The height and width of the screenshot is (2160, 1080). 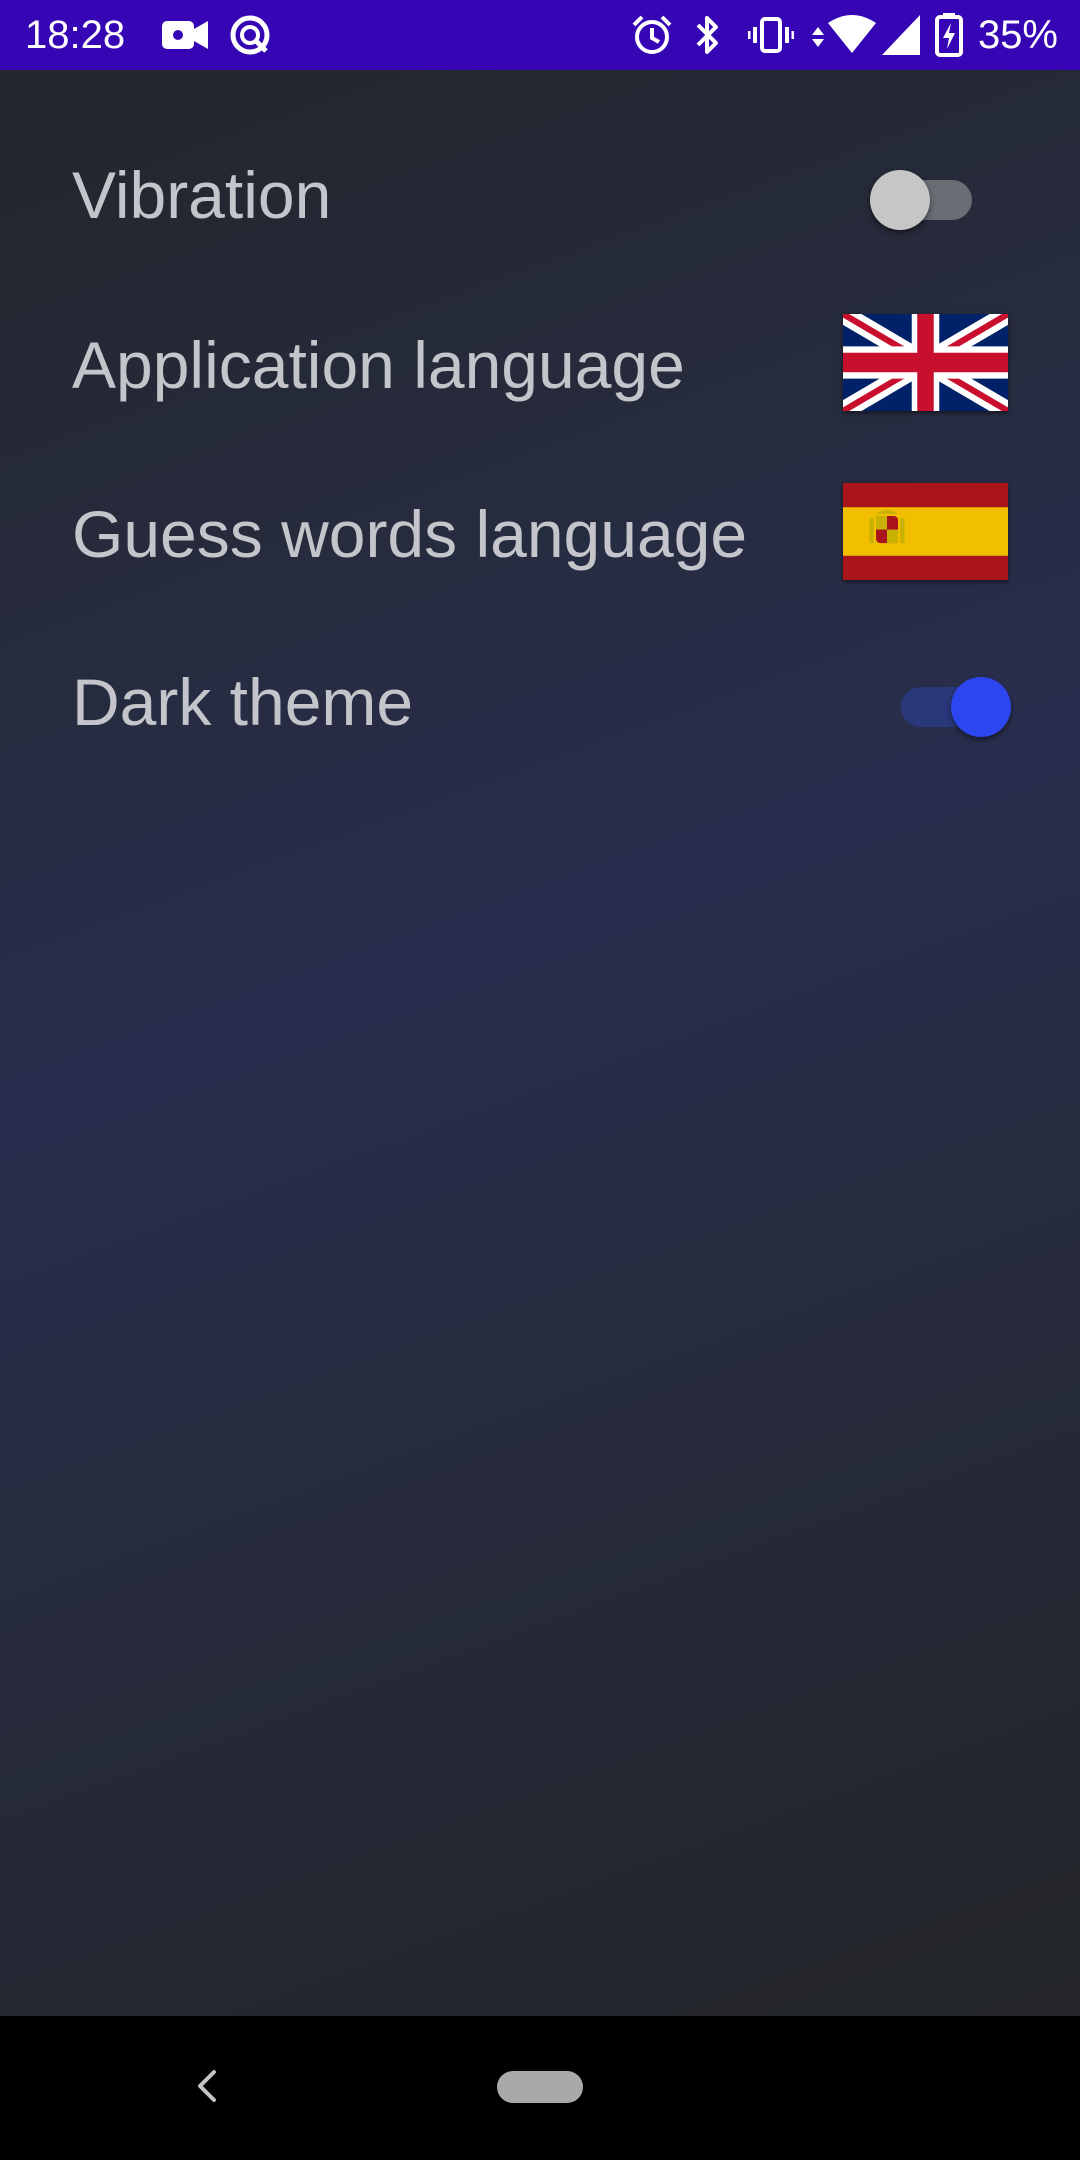 What do you see at coordinates (652, 34) in the screenshot?
I see `alarm-icon` at bounding box center [652, 34].